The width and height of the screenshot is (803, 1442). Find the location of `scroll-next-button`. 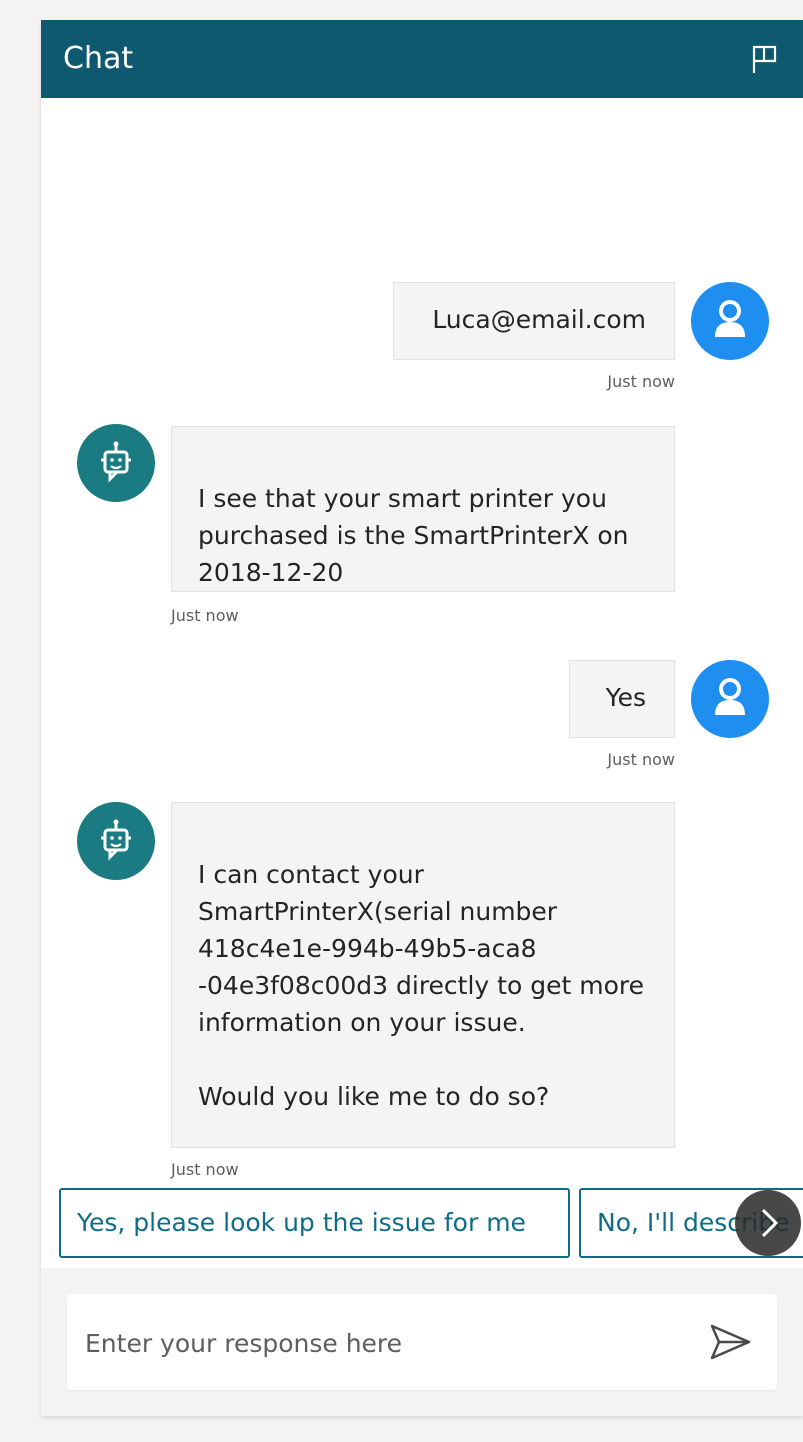

scroll-next-button is located at coordinates (768, 1223).